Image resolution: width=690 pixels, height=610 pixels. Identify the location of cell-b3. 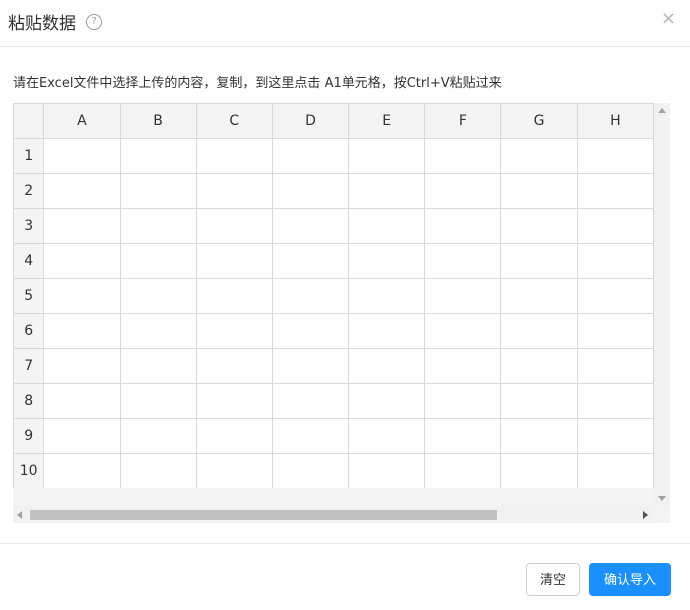
(158, 226).